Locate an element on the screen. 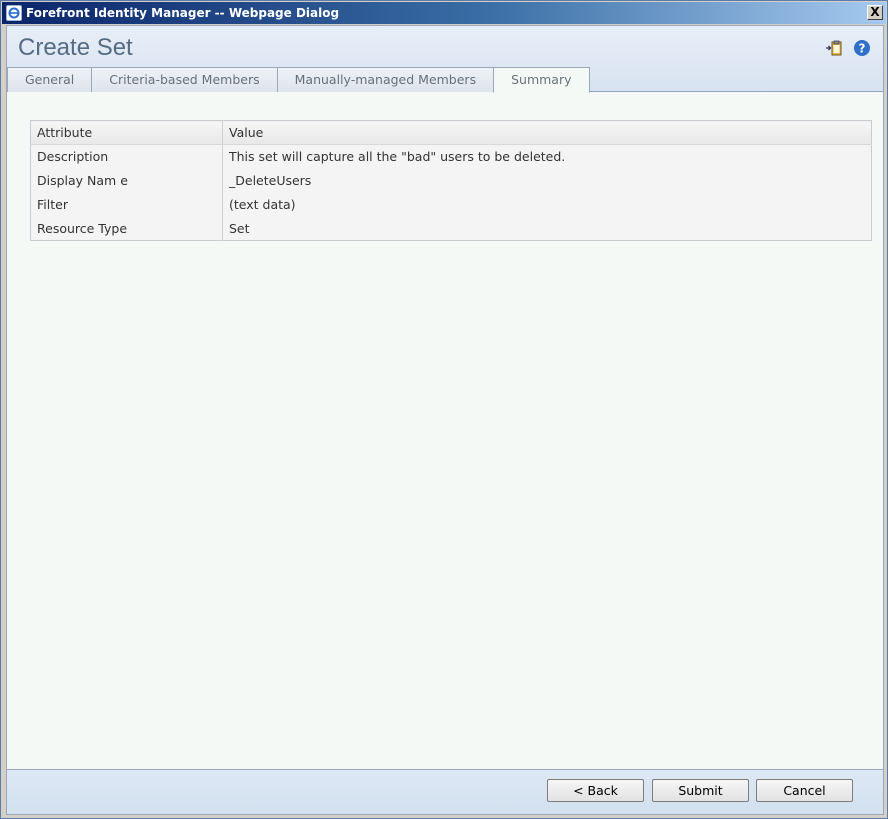 The width and height of the screenshot is (888, 819). attribute-cell: Display Nam e is located at coordinates (126, 180).